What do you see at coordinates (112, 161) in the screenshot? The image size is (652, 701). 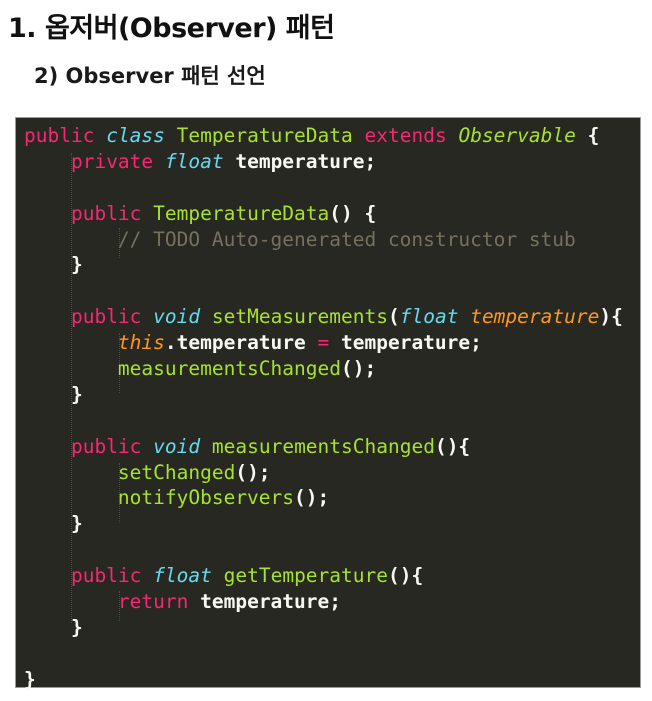 I see `code-token: private` at bounding box center [112, 161].